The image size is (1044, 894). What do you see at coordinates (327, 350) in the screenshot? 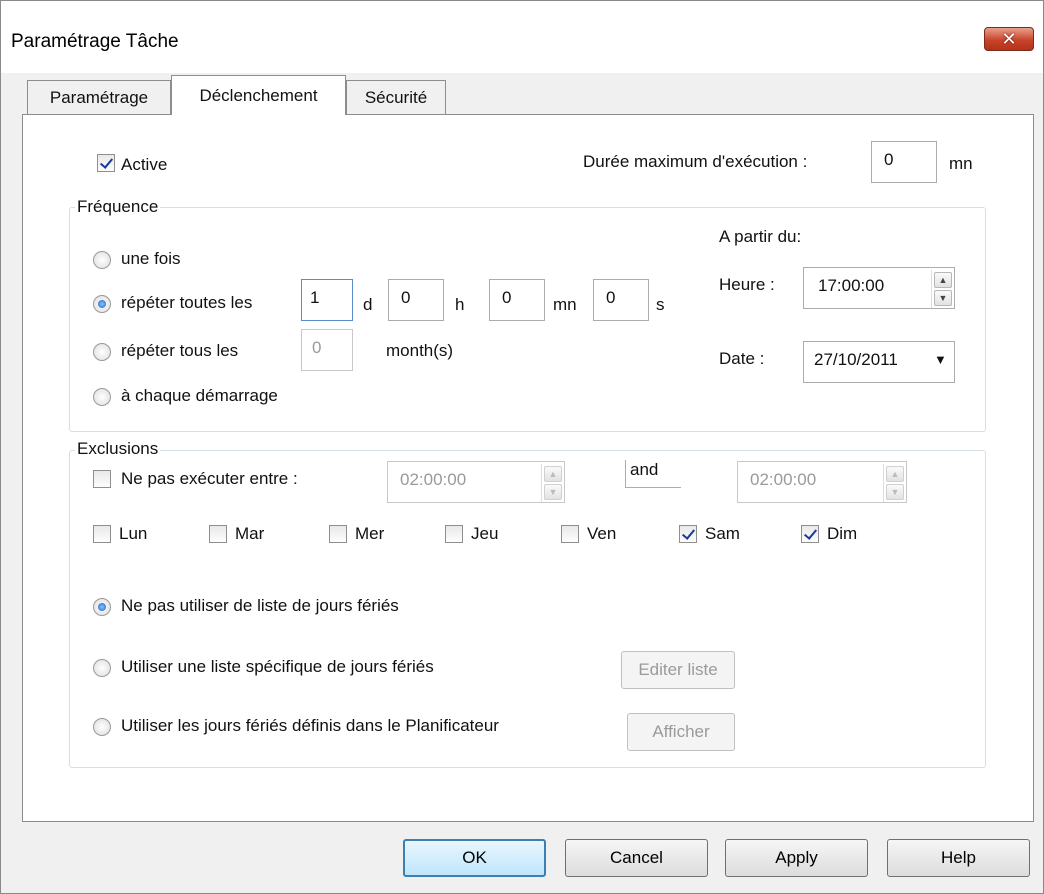
I see `monthly-input: 0` at bounding box center [327, 350].